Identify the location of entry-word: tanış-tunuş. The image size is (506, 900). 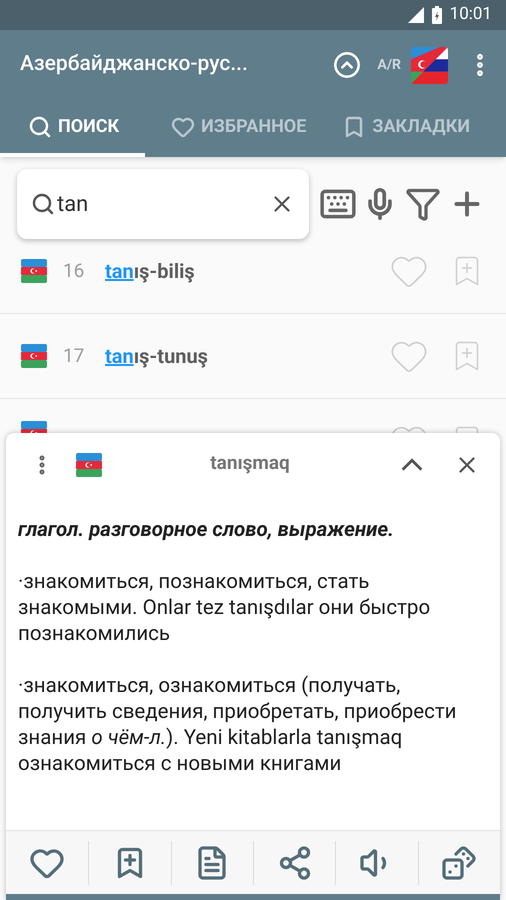
(156, 356).